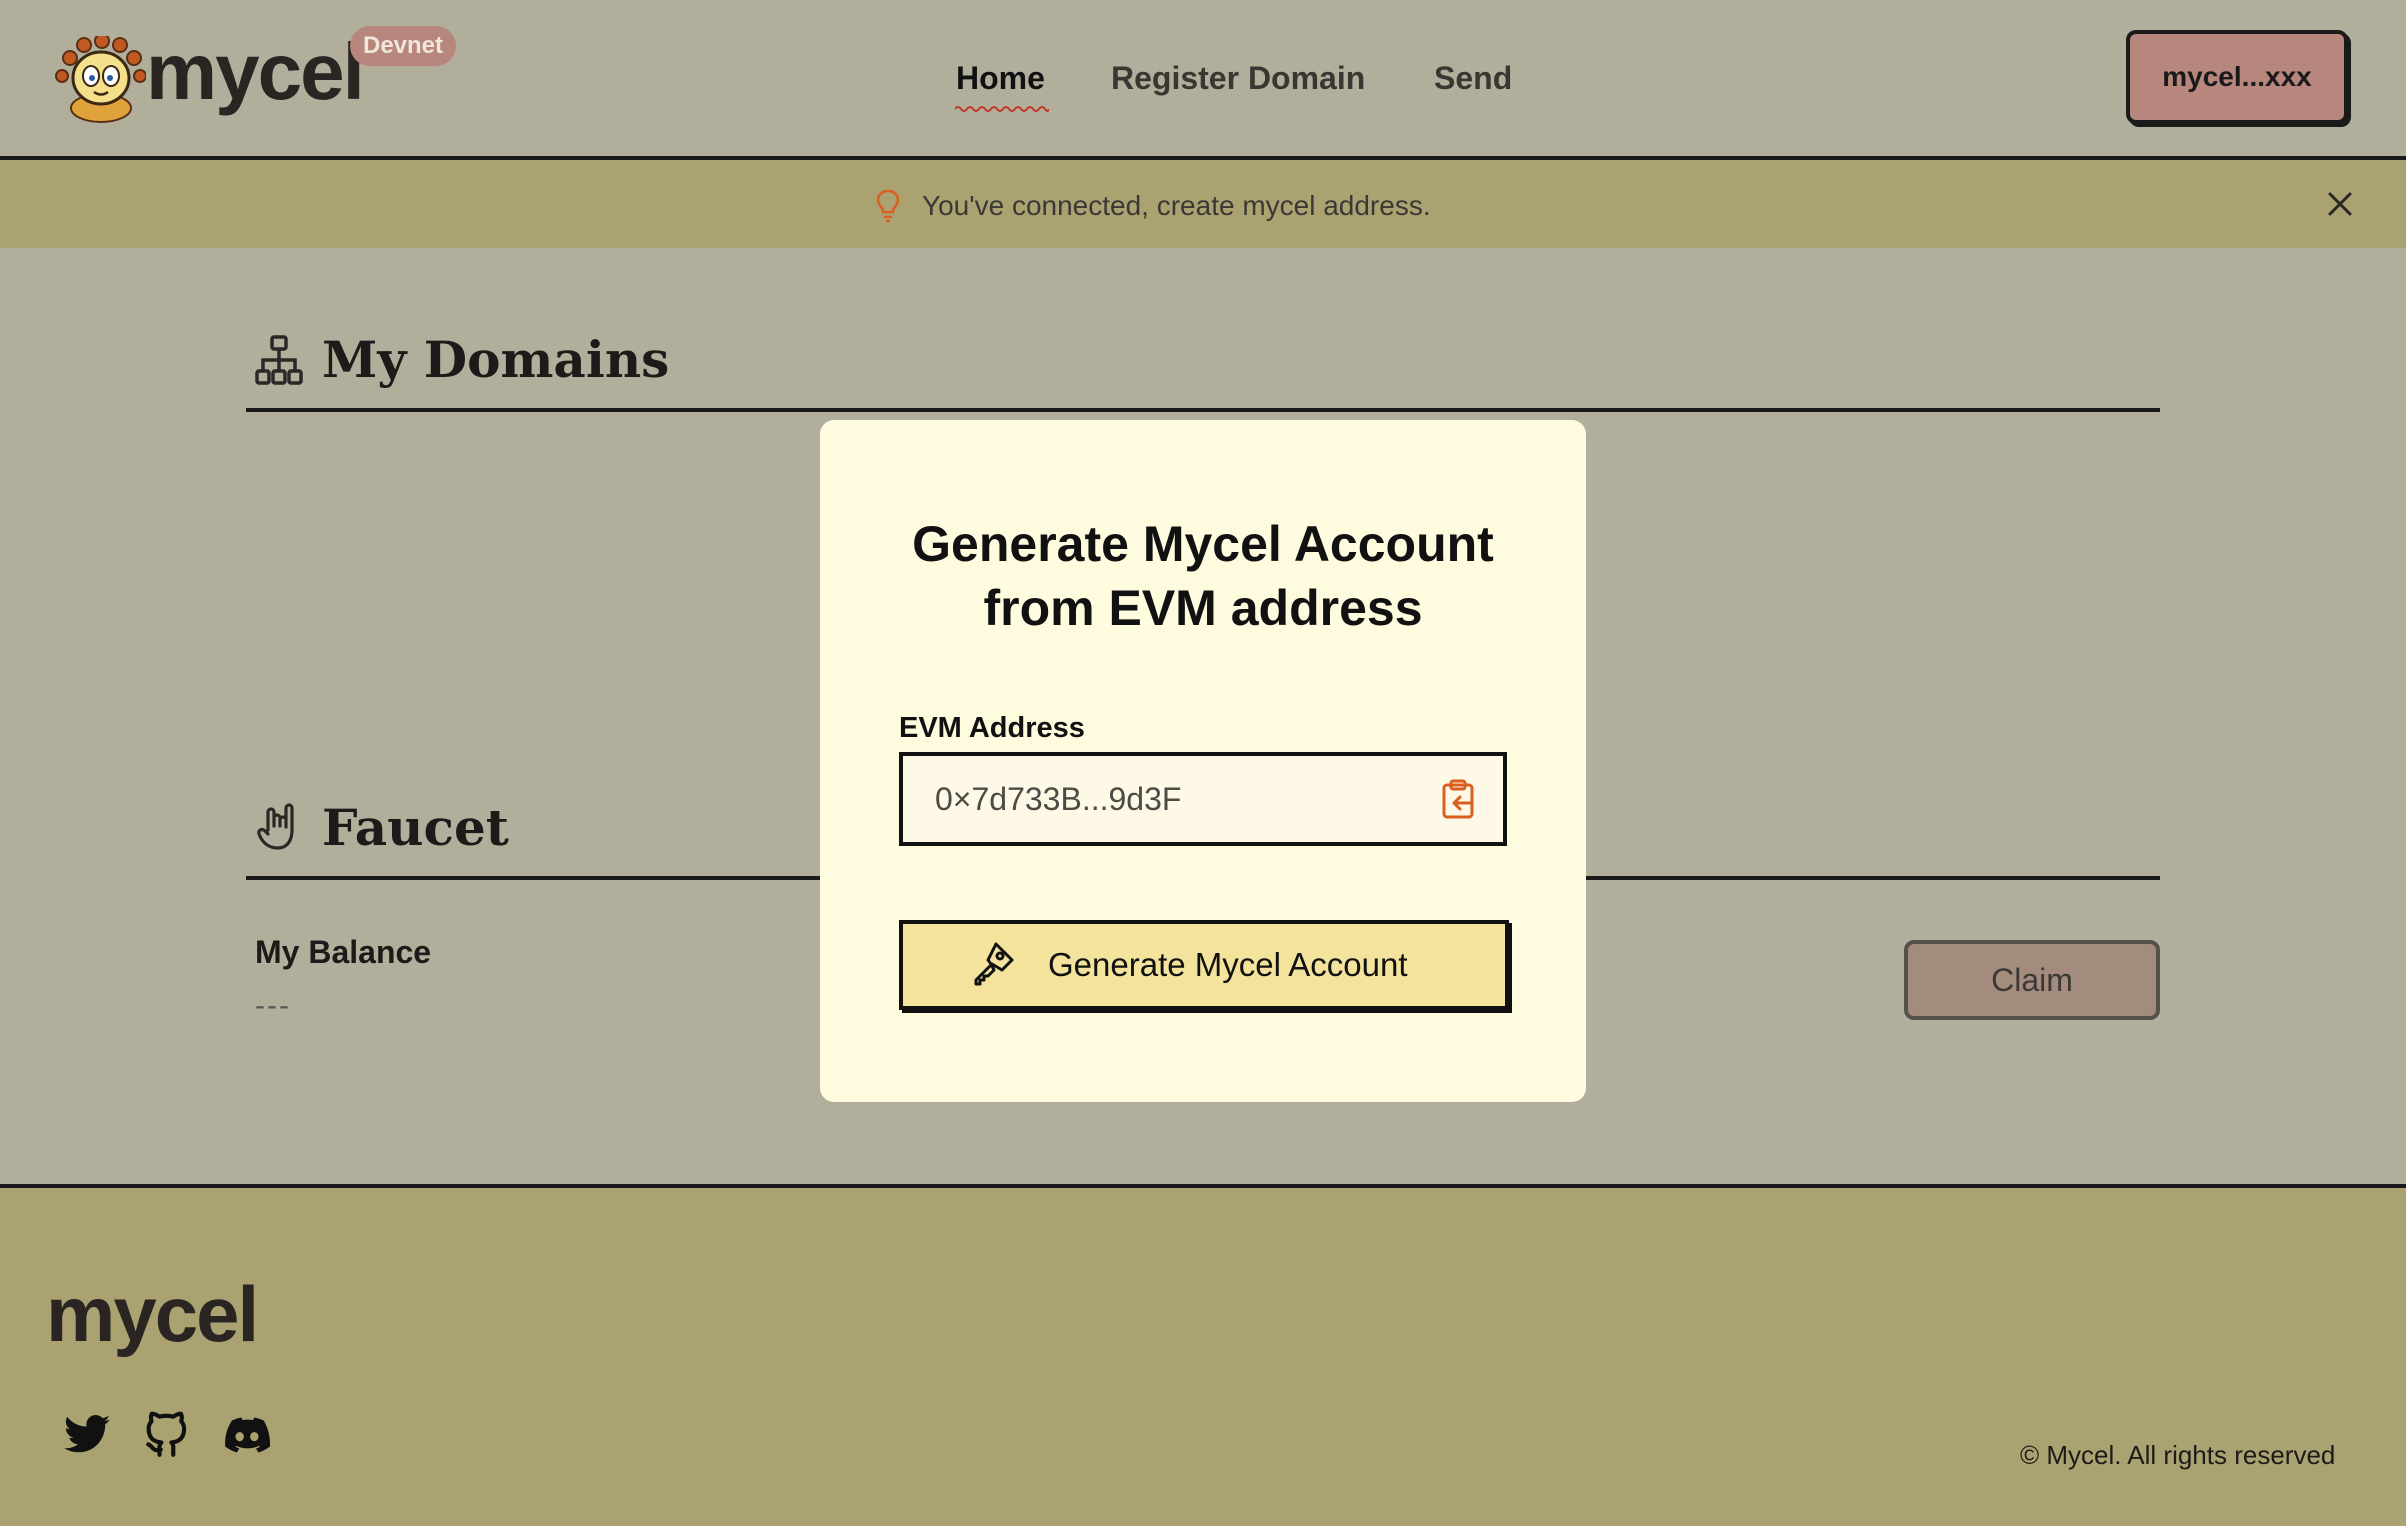  I want to click on evm-address-field, so click(1203, 799).